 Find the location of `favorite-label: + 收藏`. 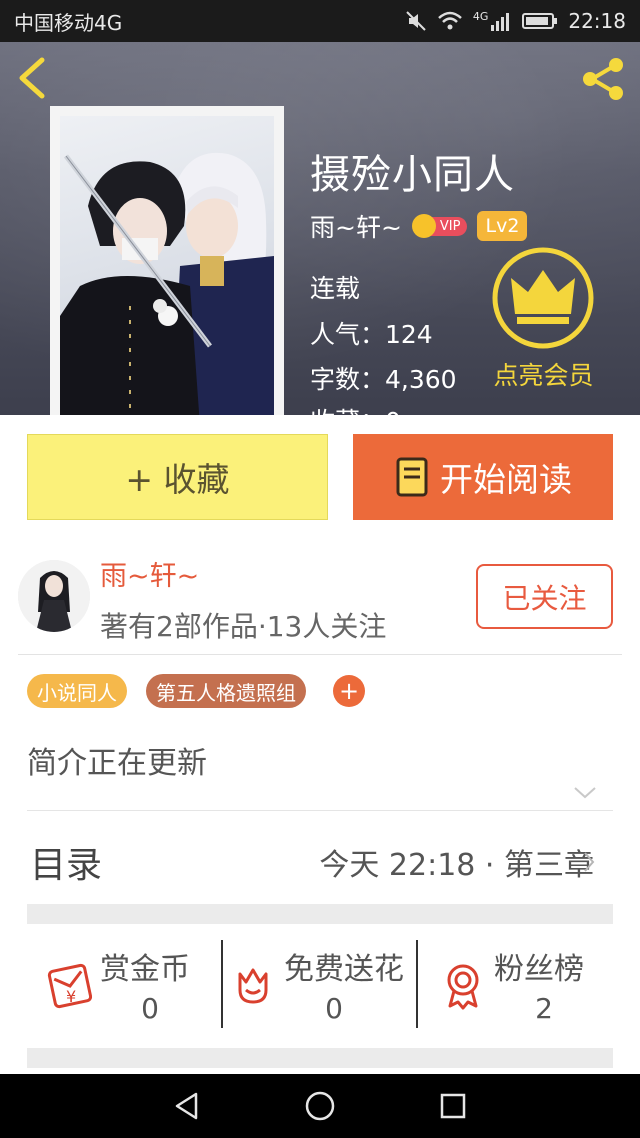

favorite-label: + 收藏 is located at coordinates (177, 479).